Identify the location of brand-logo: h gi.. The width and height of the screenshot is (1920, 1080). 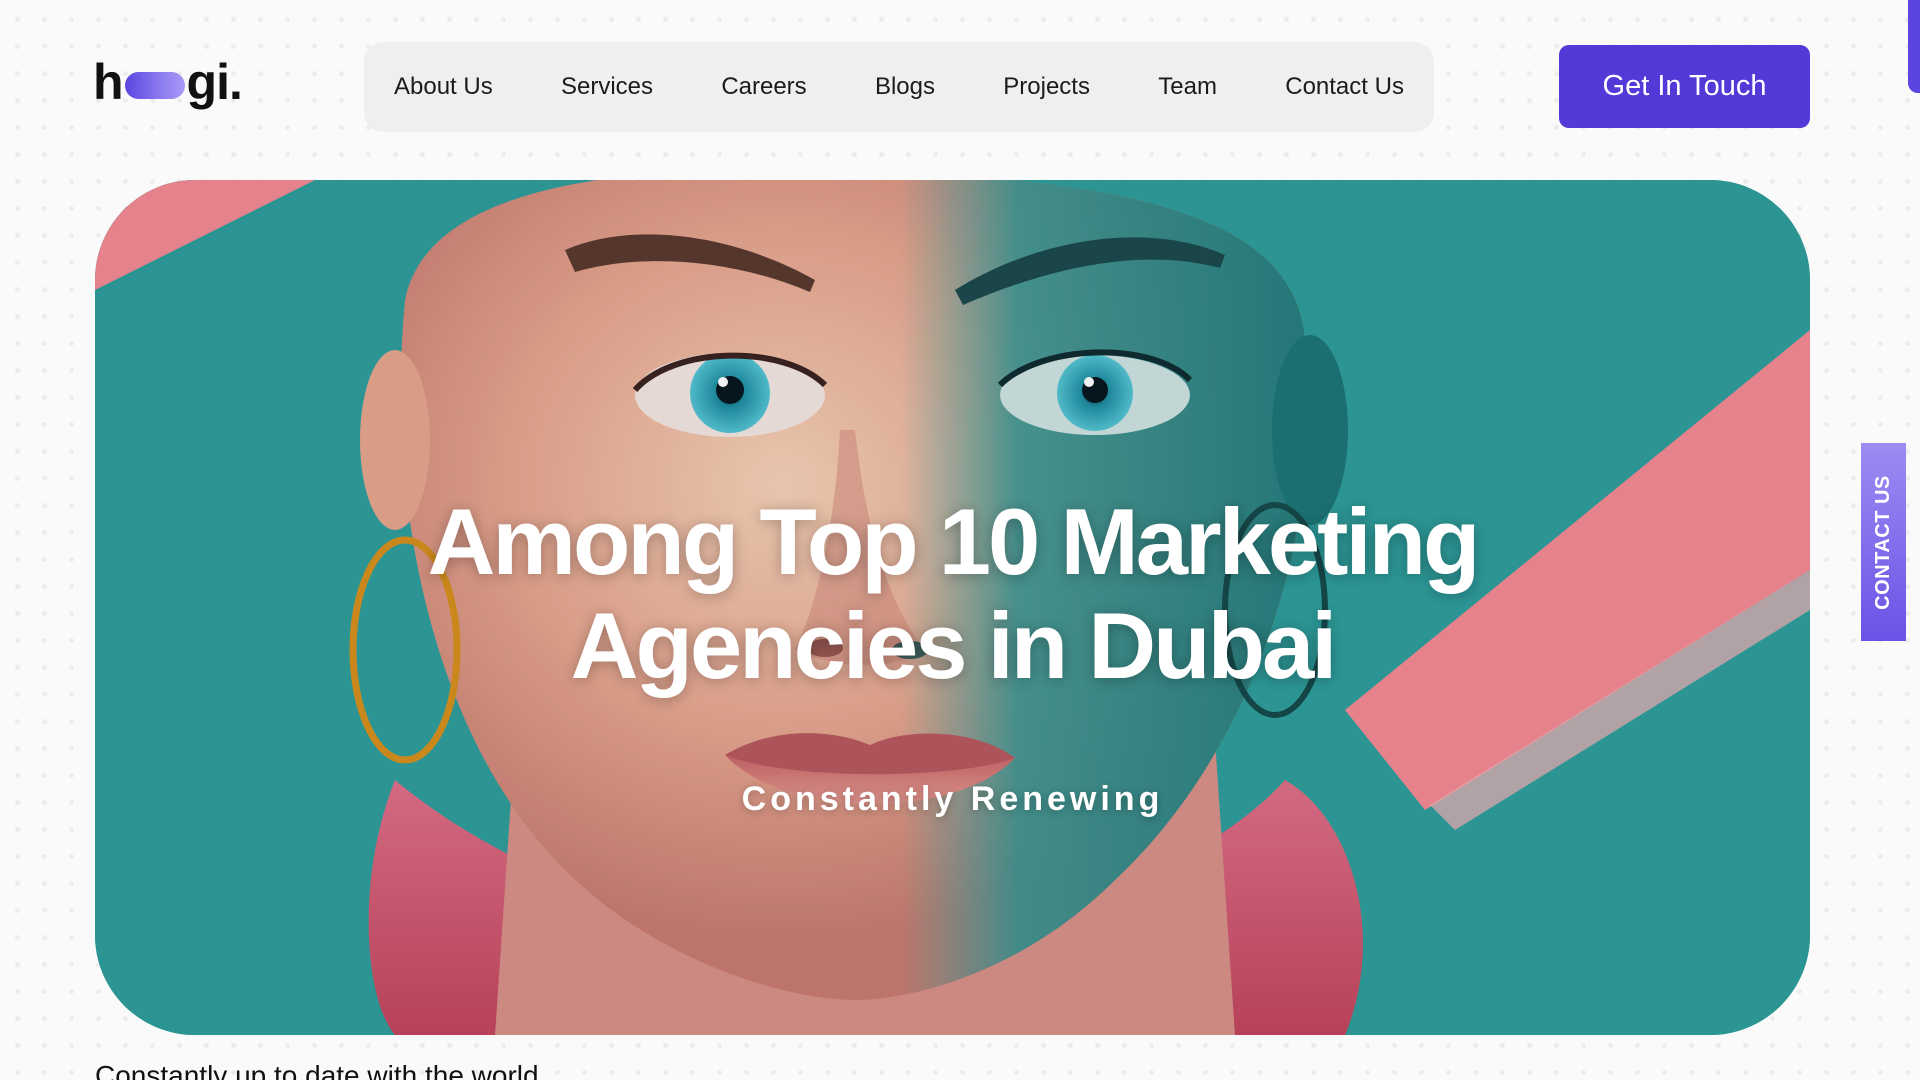
(168, 82).